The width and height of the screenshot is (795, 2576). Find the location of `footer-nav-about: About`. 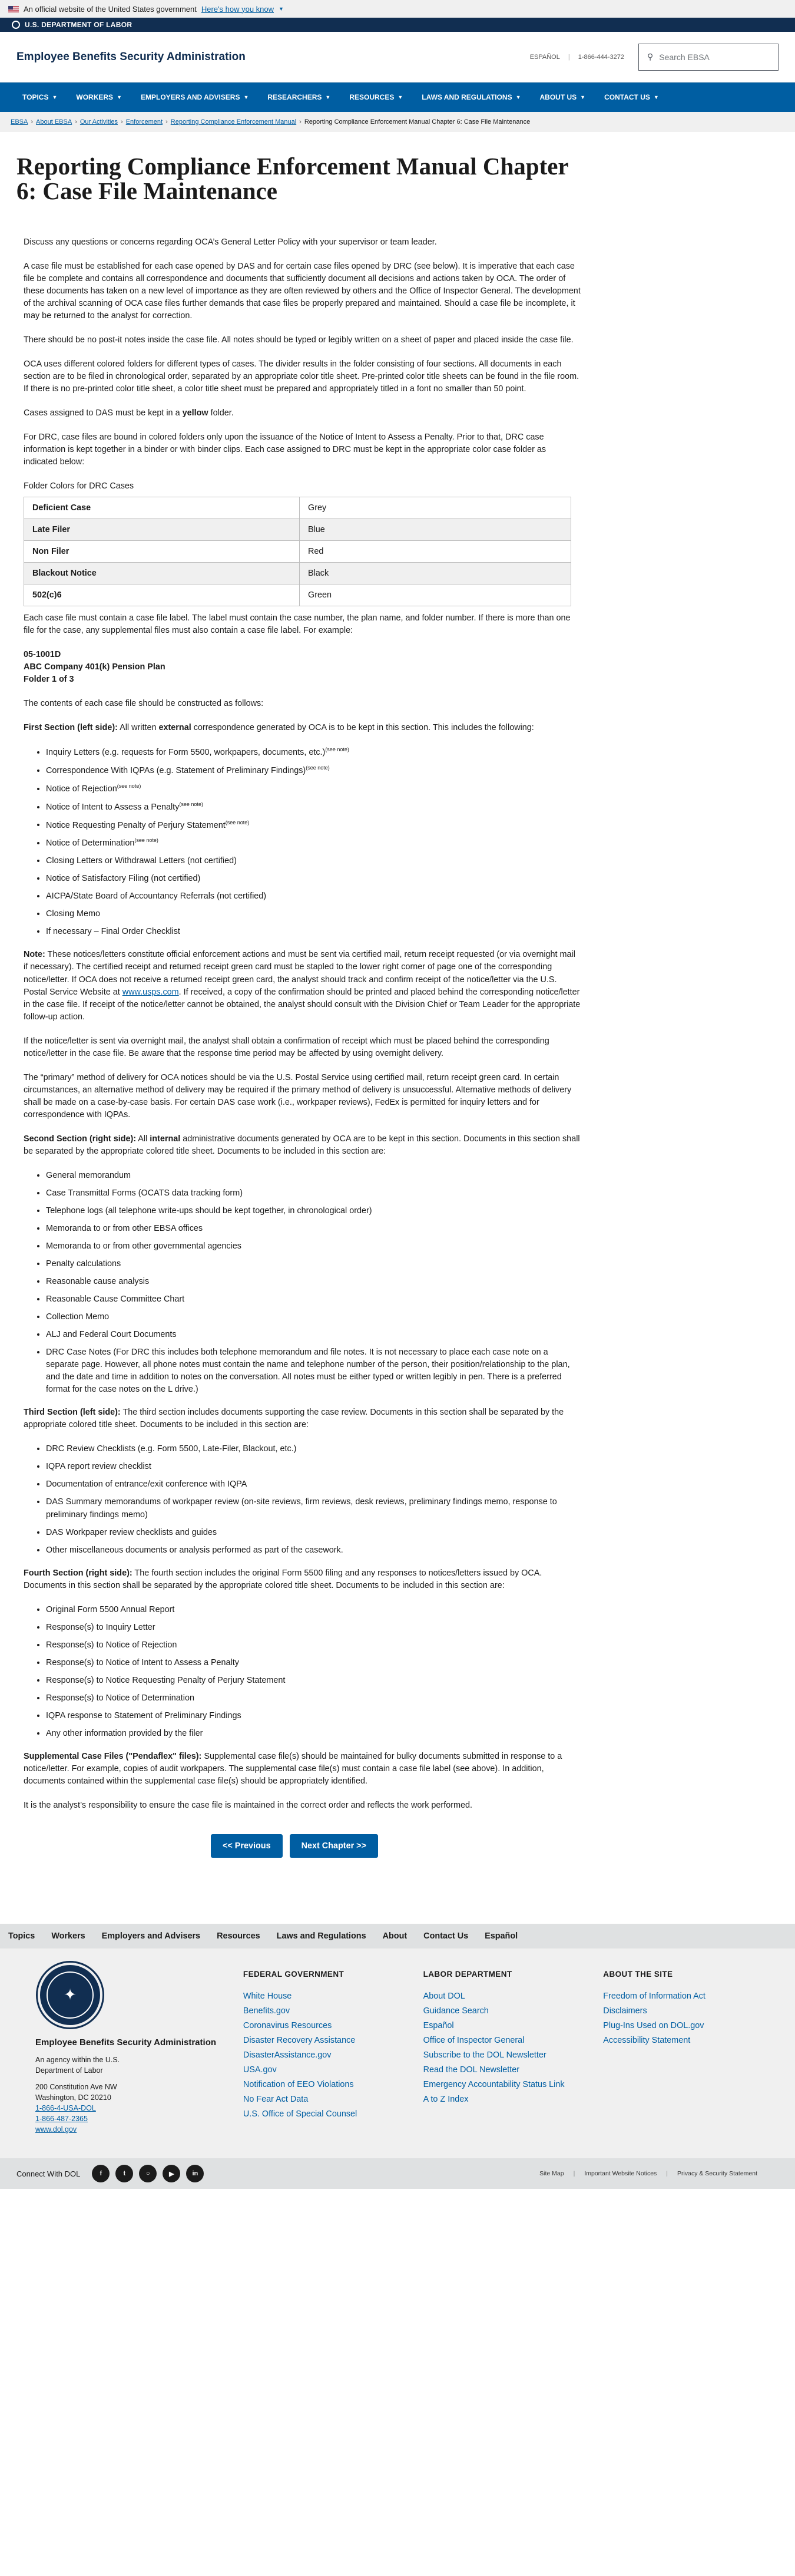

footer-nav-about: About is located at coordinates (395, 1936).